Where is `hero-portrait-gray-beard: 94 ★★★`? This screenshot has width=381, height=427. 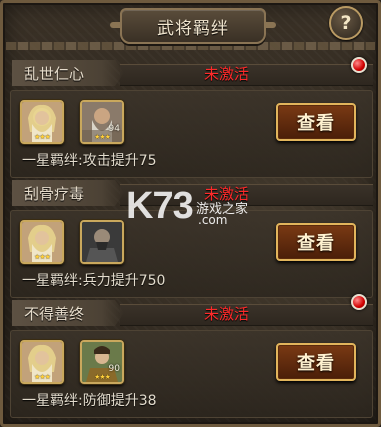
hero-portrait-gray-beard: 94 ★★★ is located at coordinates (102, 122).